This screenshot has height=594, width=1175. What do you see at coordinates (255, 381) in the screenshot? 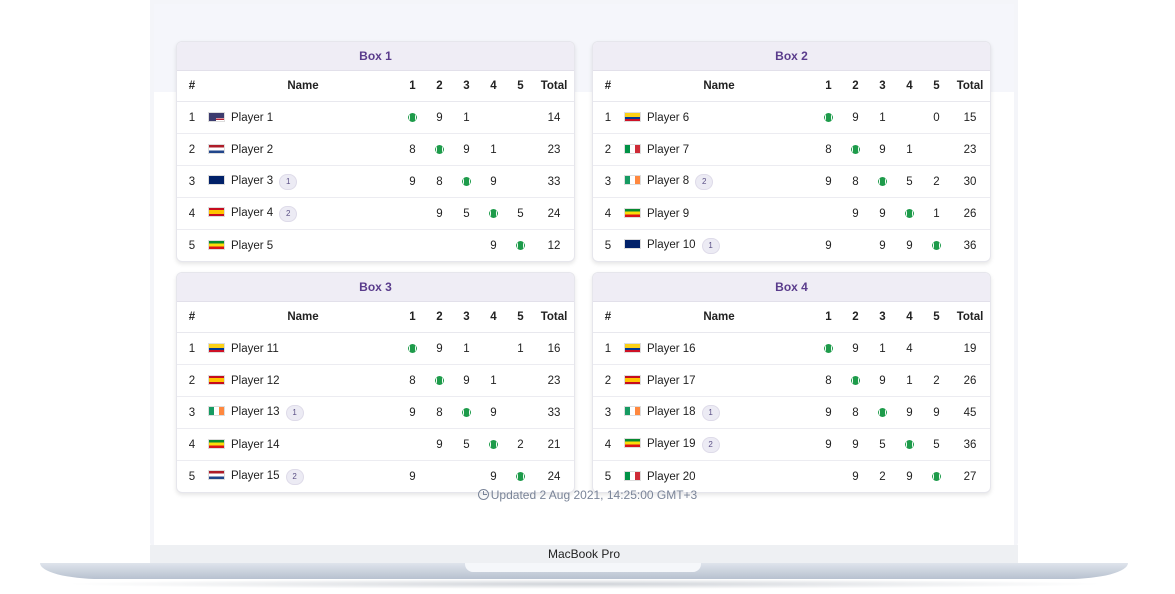
I see `player-name-link: Player 12` at bounding box center [255, 381].